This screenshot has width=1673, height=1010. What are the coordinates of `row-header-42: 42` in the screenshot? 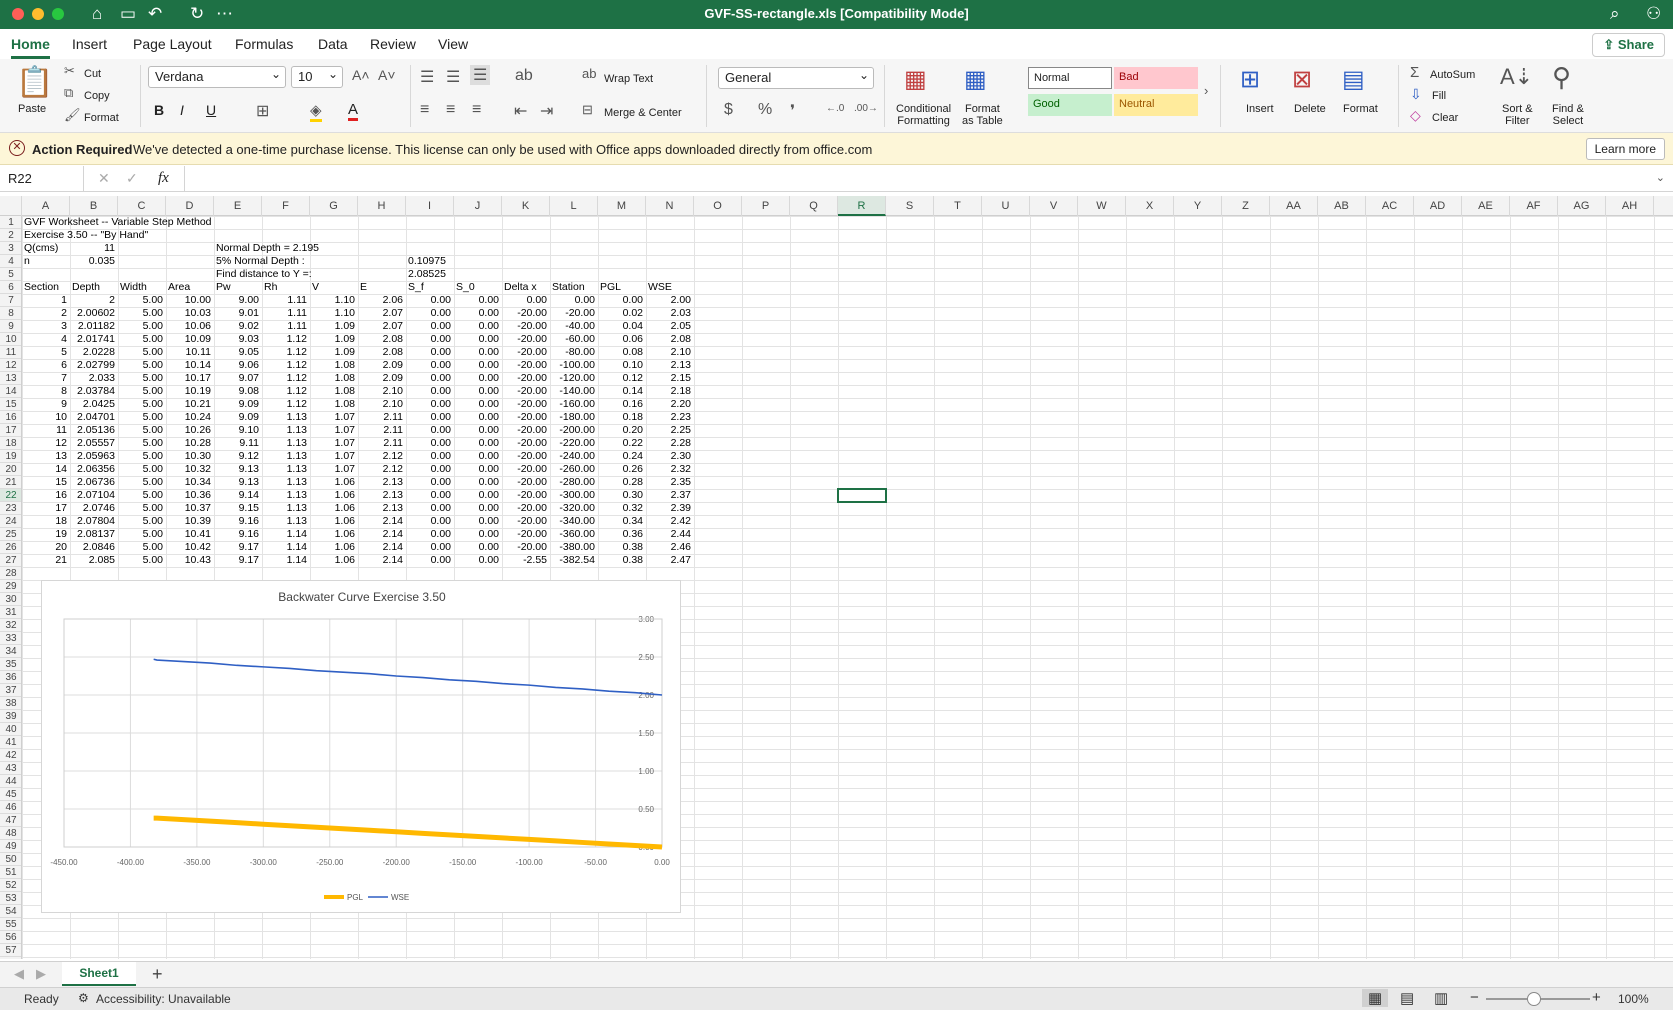 It's located at (10, 755).